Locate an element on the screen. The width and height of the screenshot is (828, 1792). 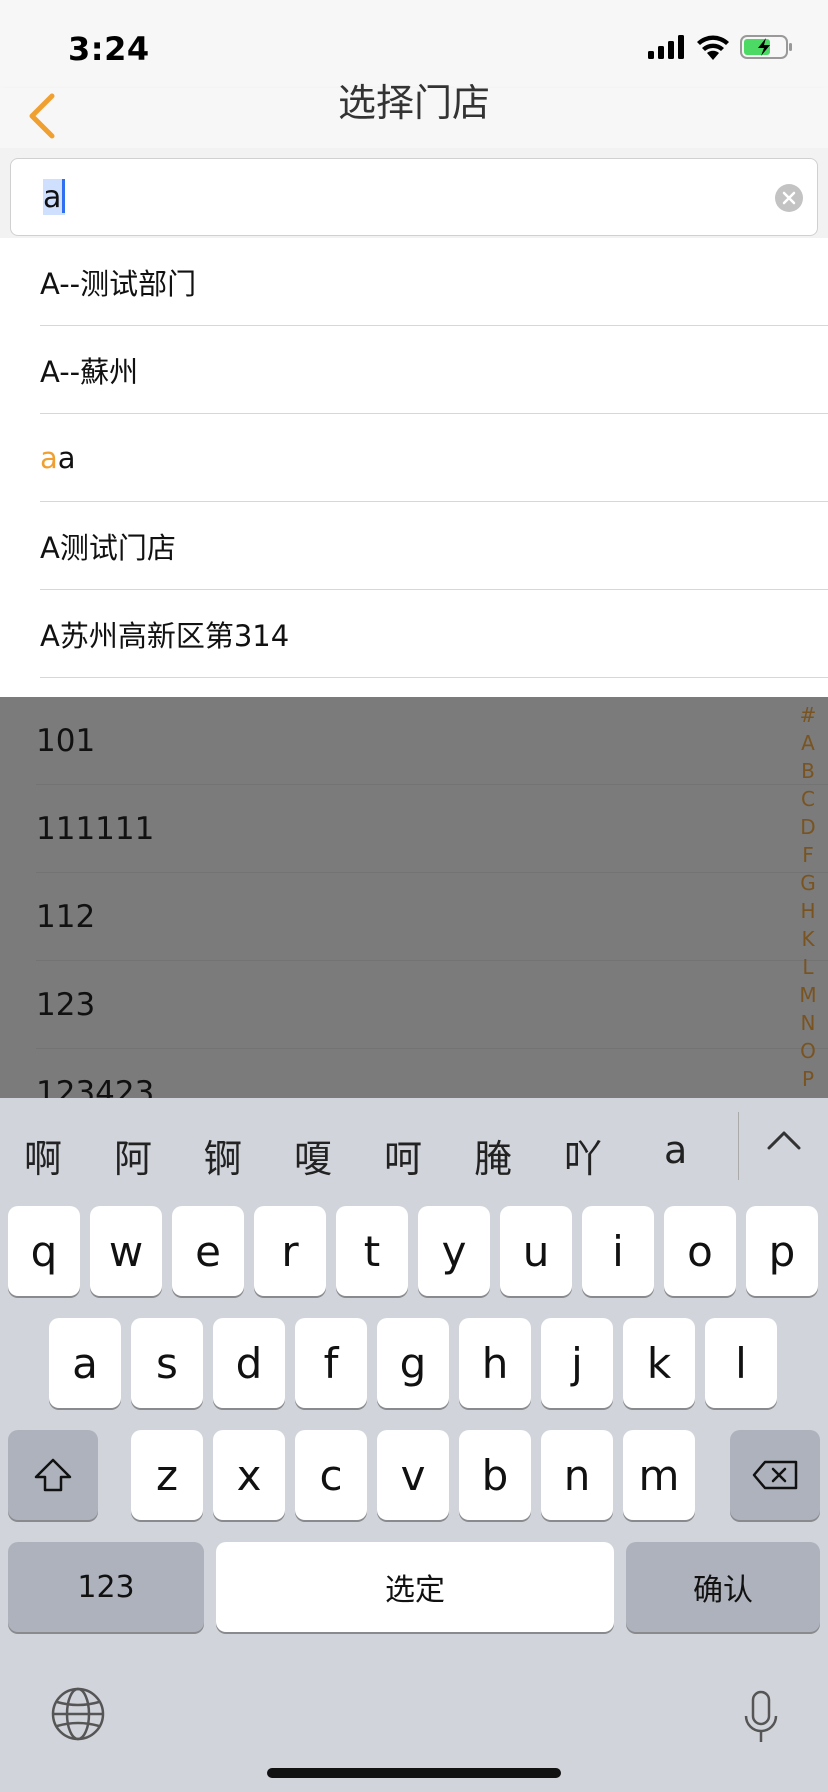
index-letter: P is located at coordinates (808, 1079).